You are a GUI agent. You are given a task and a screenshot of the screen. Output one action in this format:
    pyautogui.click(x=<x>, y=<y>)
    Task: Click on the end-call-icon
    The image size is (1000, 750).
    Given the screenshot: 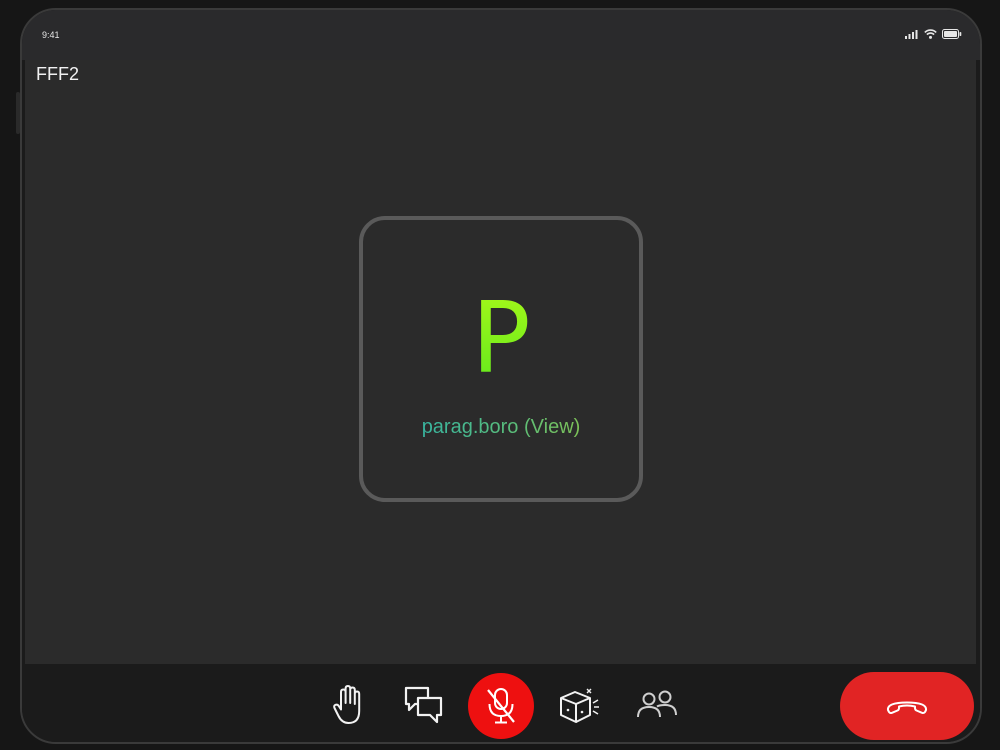 What is the action you would take?
    pyautogui.click(x=907, y=708)
    